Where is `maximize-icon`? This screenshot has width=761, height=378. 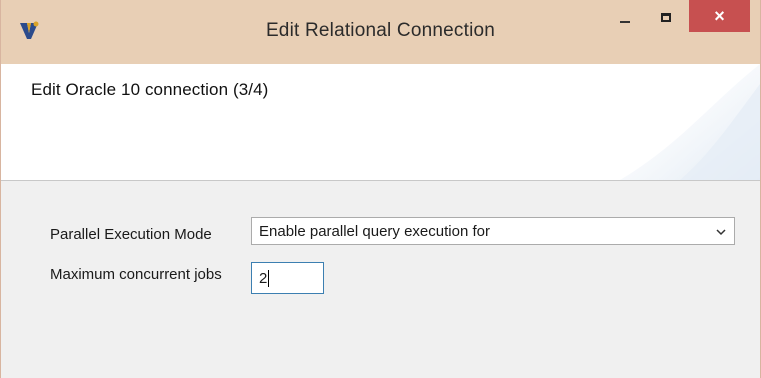
maximize-icon is located at coordinates (666, 17).